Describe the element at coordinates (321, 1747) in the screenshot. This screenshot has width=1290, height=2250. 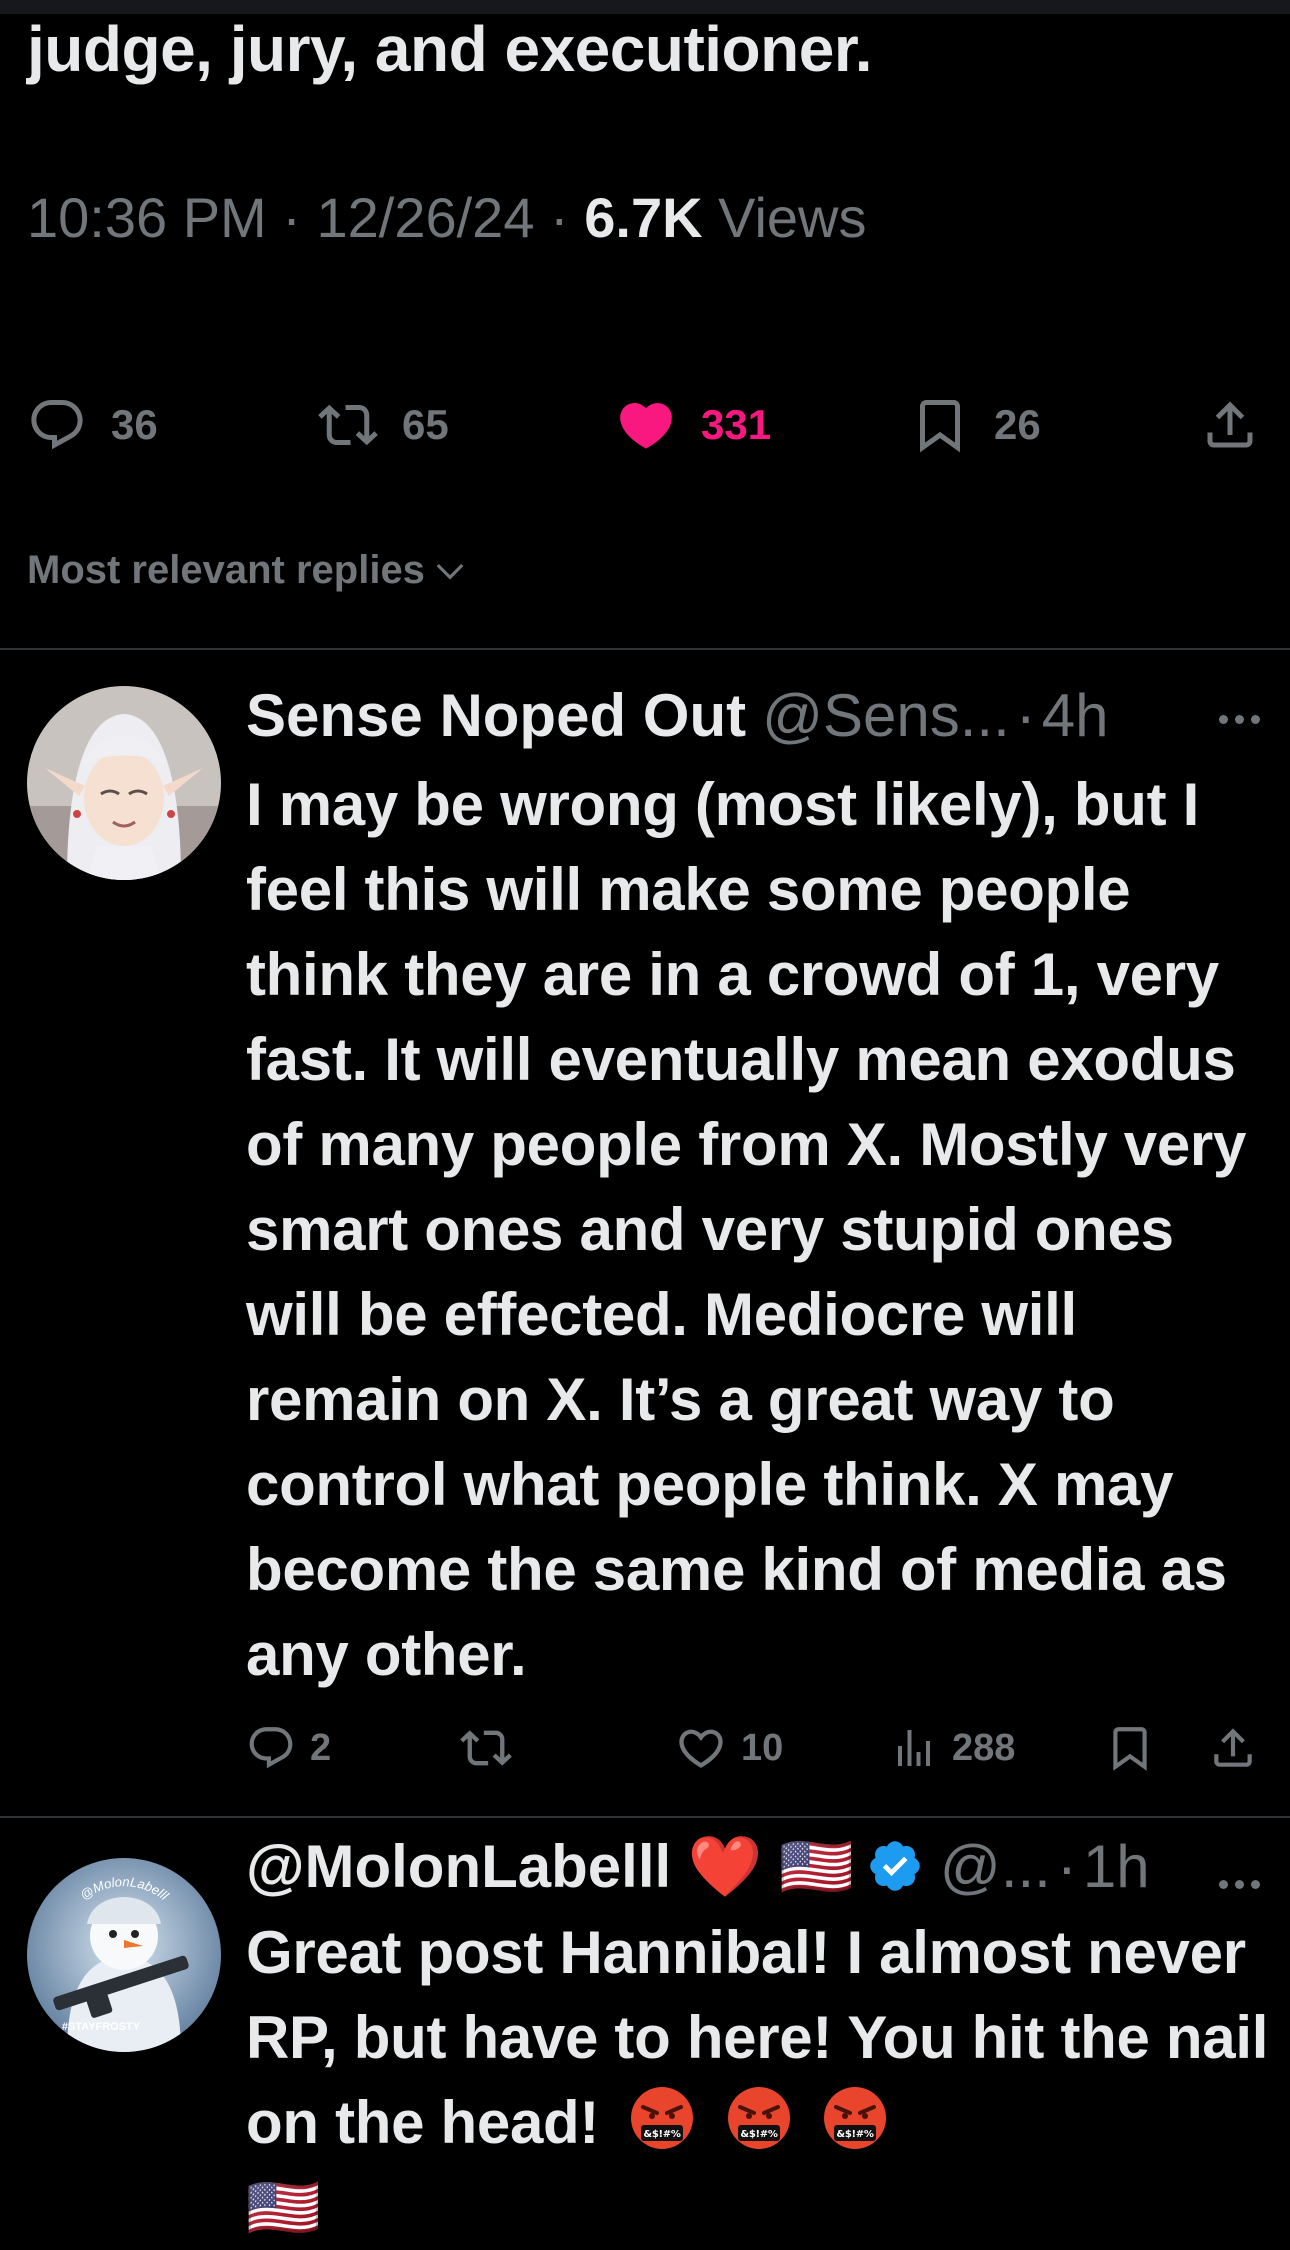
I see `reply-count: 2` at that location.